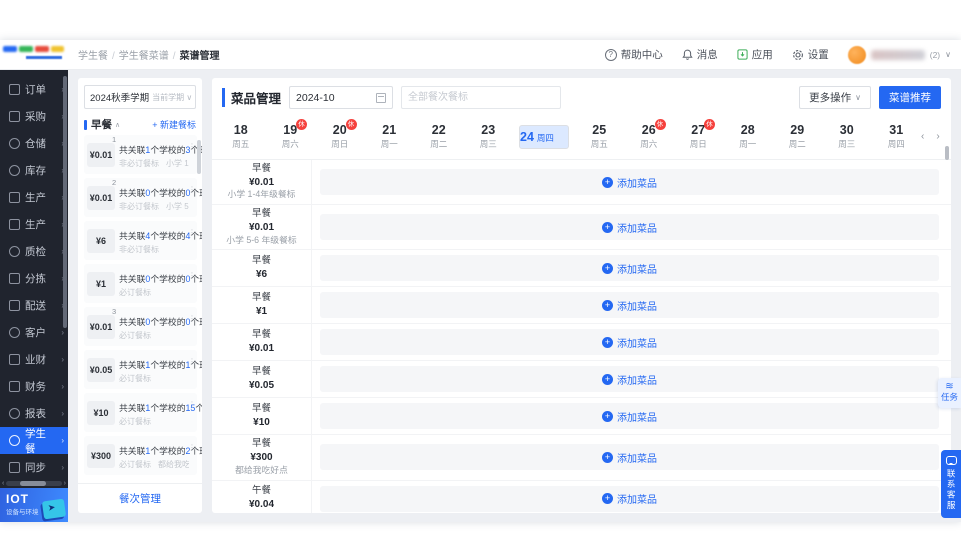 The image size is (961, 560). What do you see at coordinates (3, 483) in the screenshot?
I see `scroll-left-arrow: ‹` at bounding box center [3, 483].